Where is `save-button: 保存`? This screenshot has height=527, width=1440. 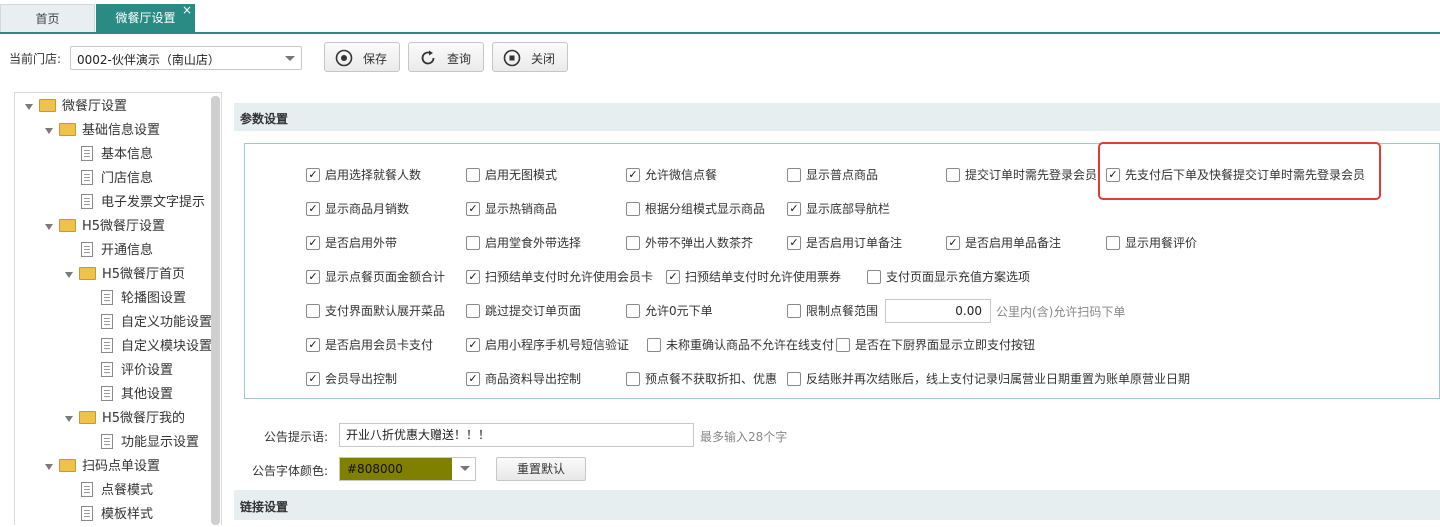 save-button: 保存 is located at coordinates (362, 57).